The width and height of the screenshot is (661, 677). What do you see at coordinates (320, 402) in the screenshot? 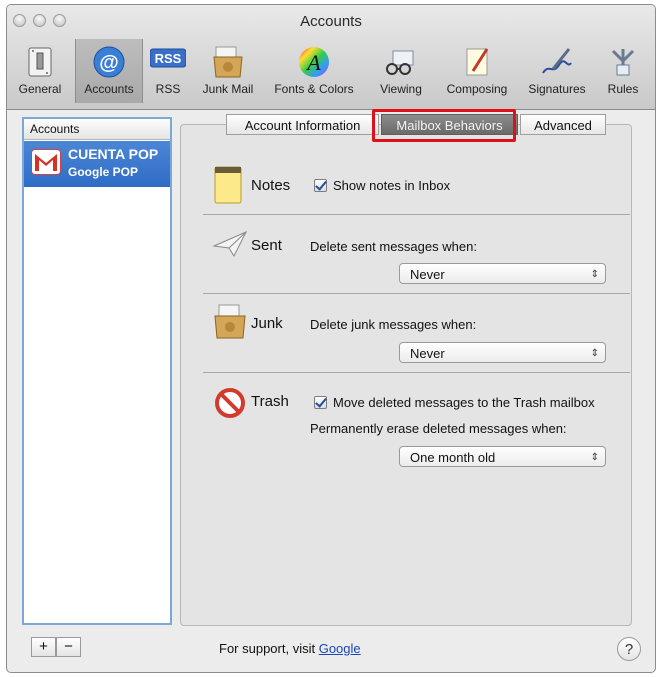
I see `move-to-trash-checkbox` at bounding box center [320, 402].